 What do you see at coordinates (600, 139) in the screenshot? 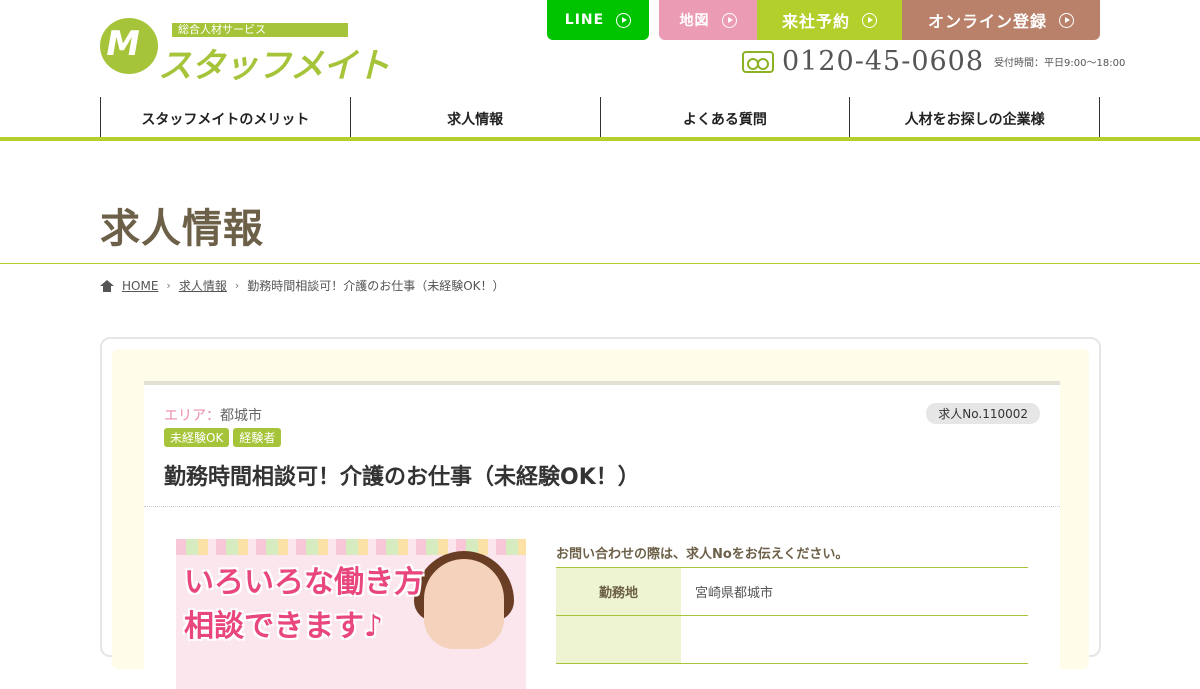
I see `nav-underline` at bounding box center [600, 139].